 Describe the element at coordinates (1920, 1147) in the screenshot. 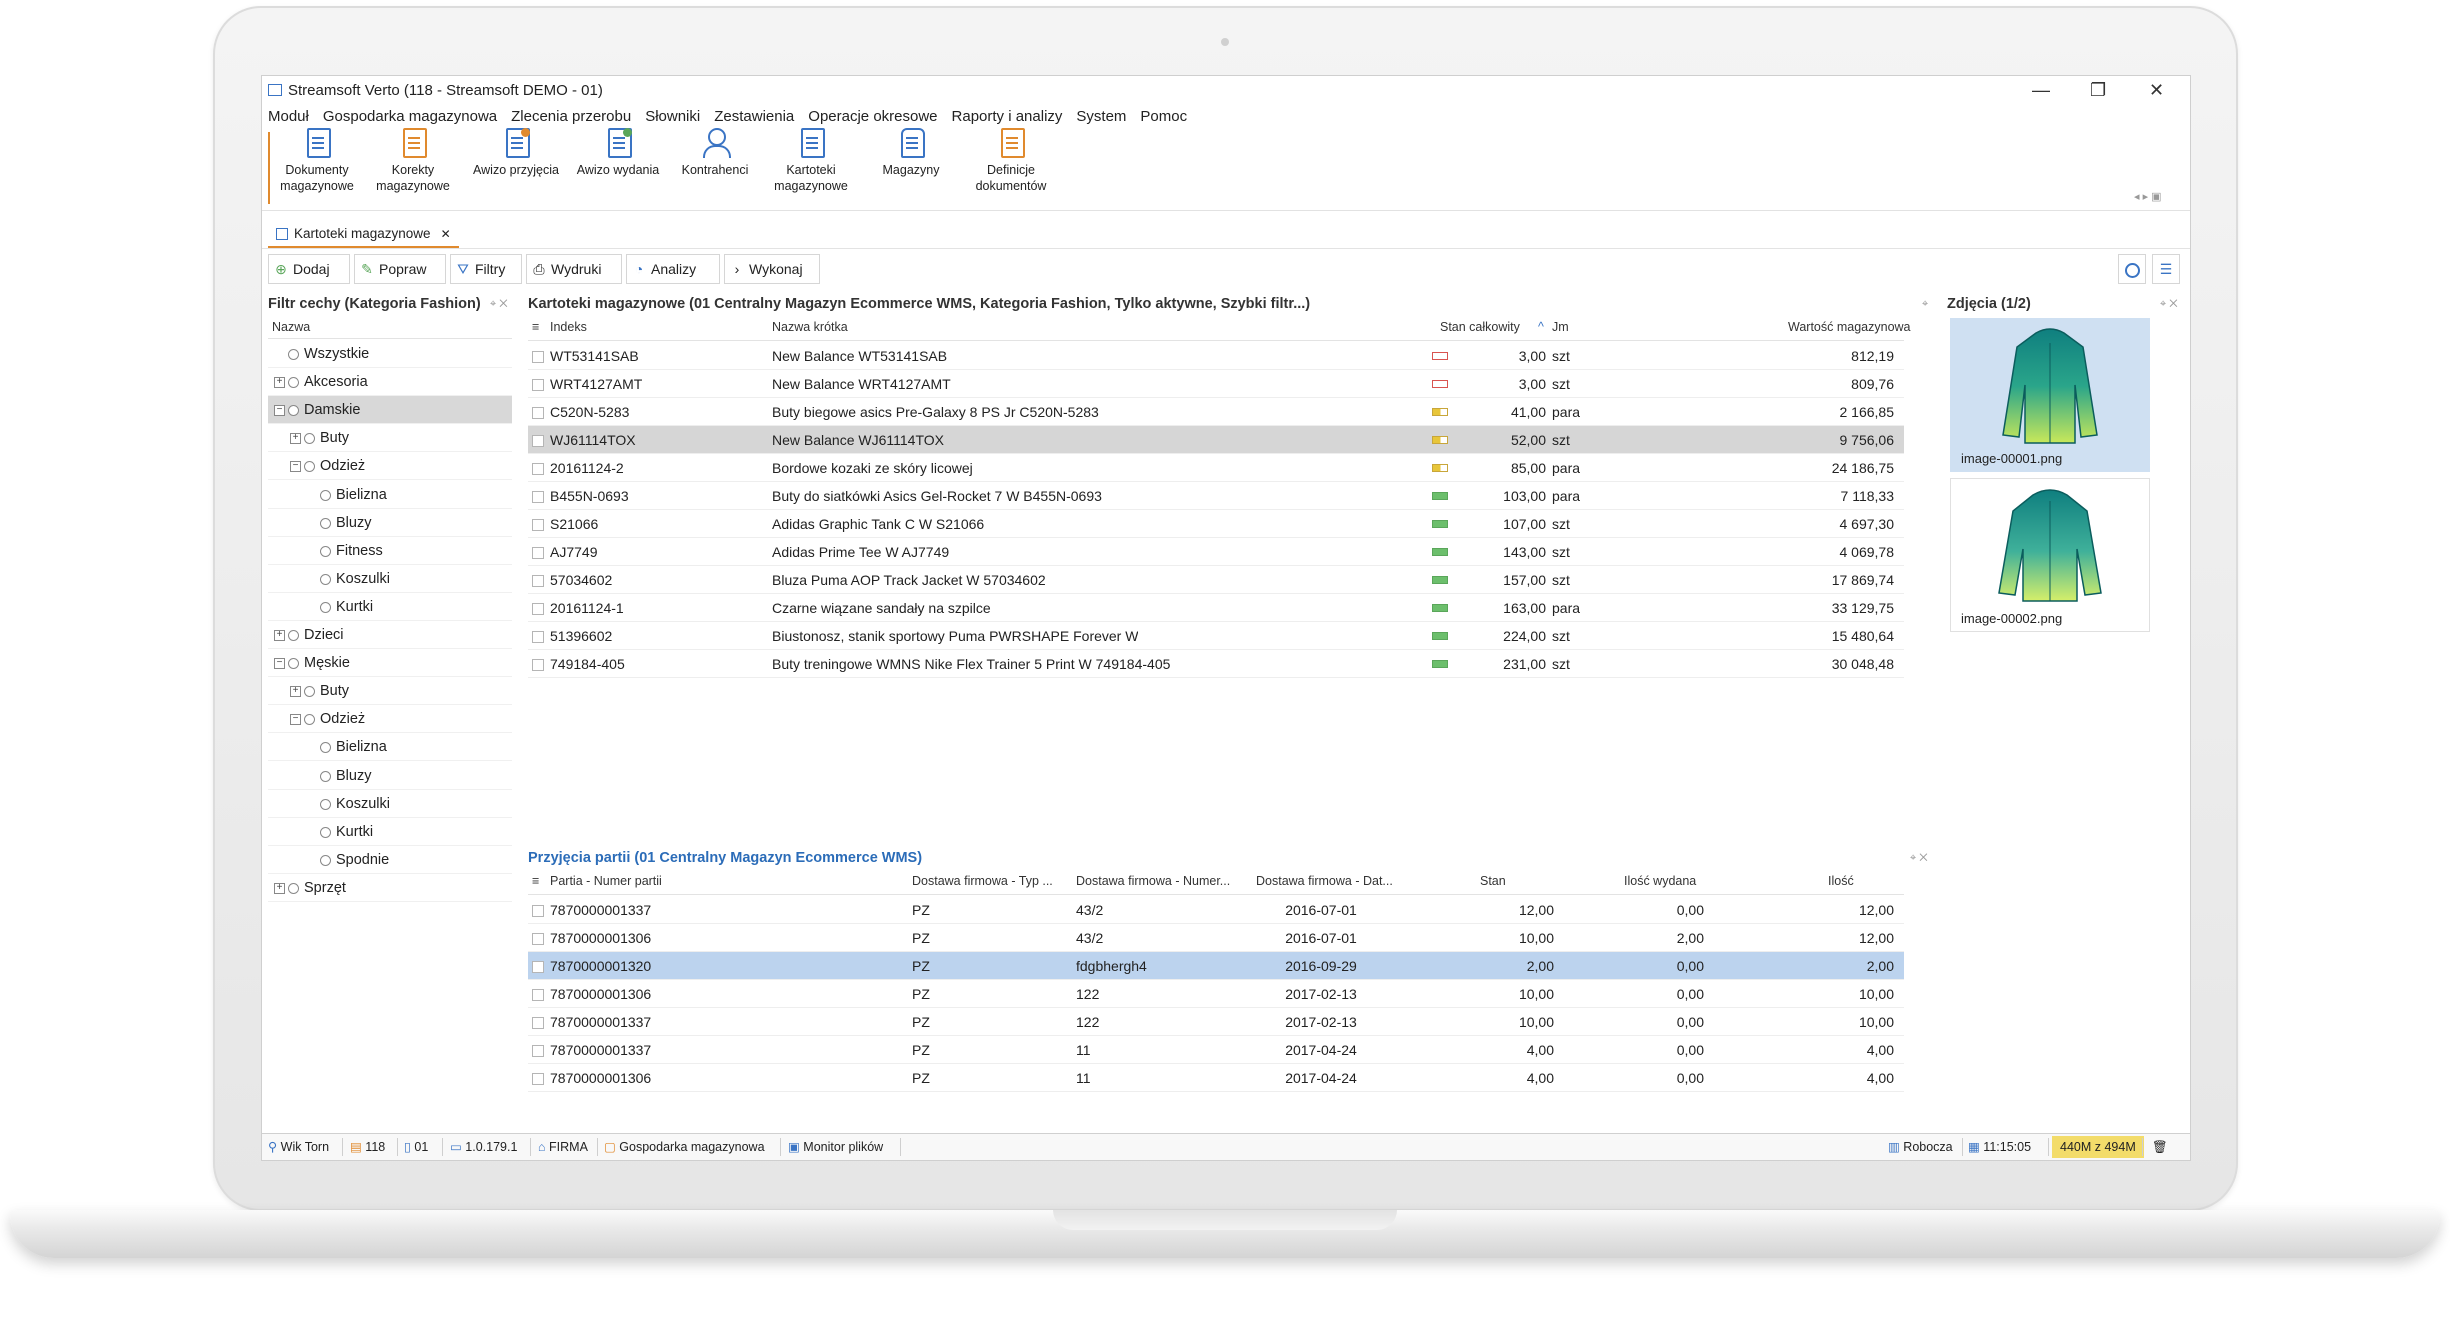

I see `status-workspace: ▥ Robocza` at that location.